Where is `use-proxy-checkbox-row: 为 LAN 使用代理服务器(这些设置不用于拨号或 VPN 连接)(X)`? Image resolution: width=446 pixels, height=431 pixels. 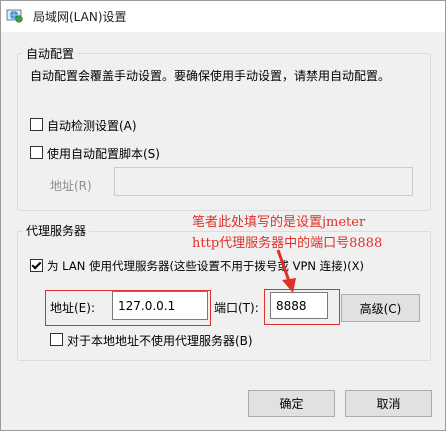
use-proxy-checkbox-row: 为 LAN 使用代理服务器(这些设置不用于拨号或 VPN 连接)(X) is located at coordinates (220, 266).